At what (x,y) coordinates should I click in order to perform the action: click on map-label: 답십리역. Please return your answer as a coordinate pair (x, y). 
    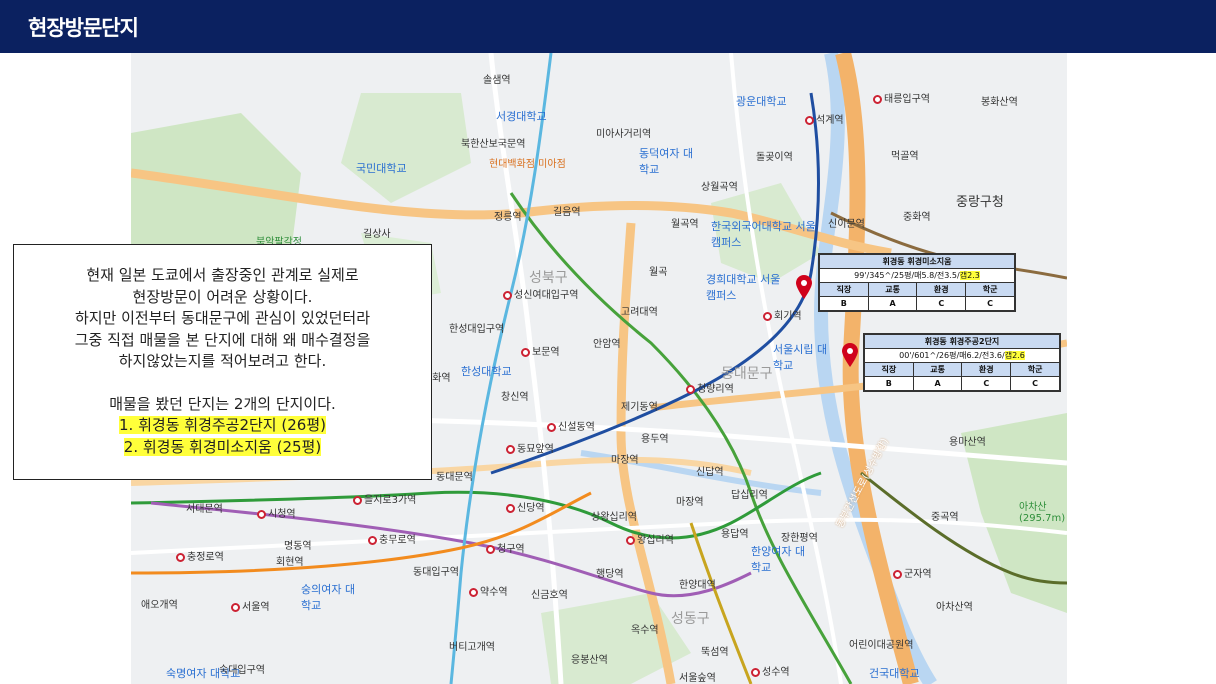
    Looking at the image, I should click on (749, 495).